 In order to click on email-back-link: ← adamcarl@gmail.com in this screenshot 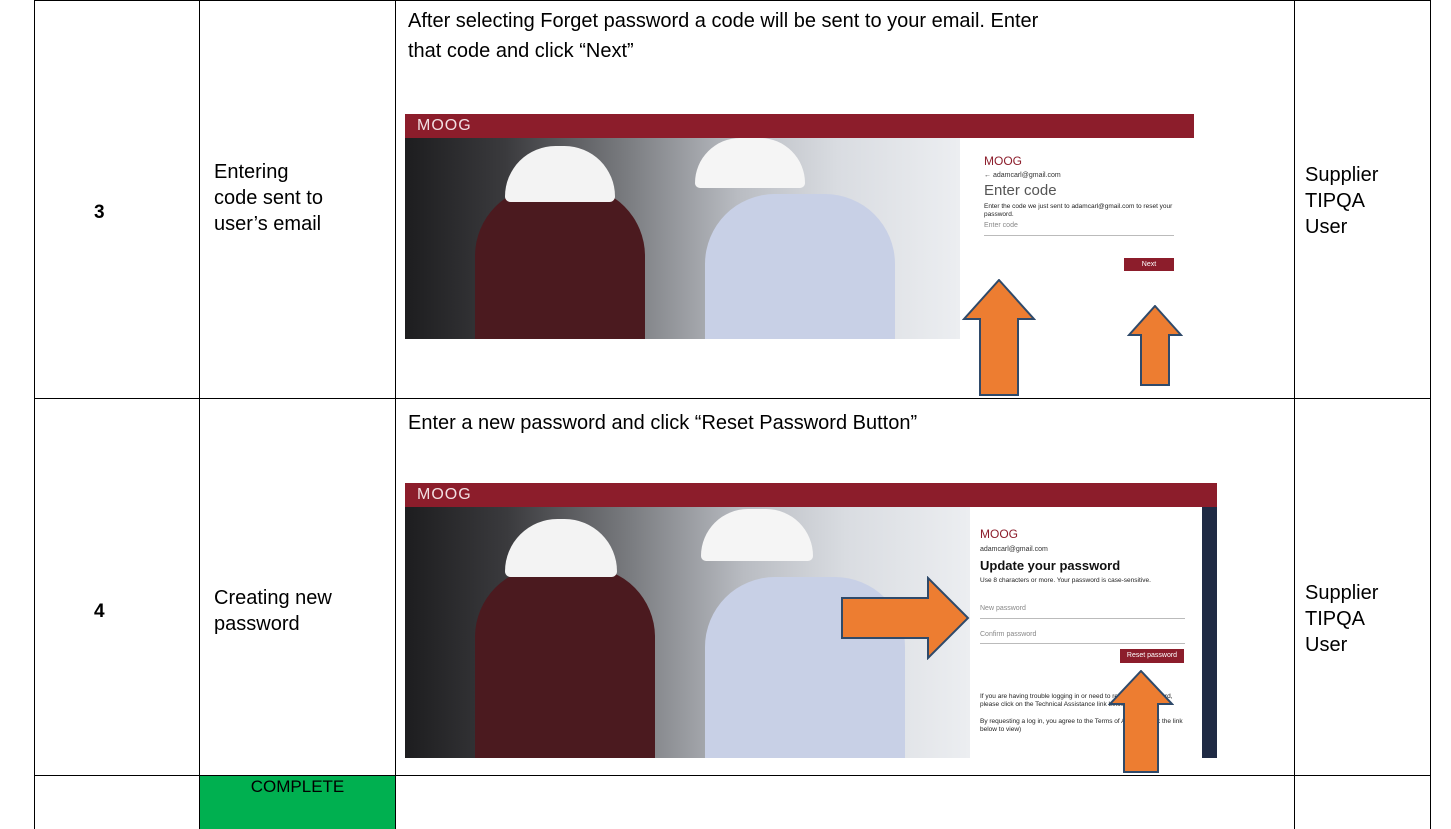, I will do `click(1022, 175)`.